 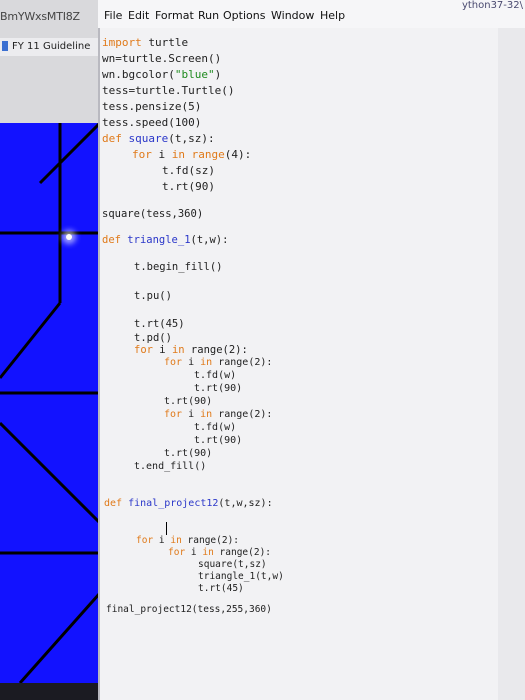 What do you see at coordinates (145, 42) in the screenshot?
I see `code-line: import turtle` at bounding box center [145, 42].